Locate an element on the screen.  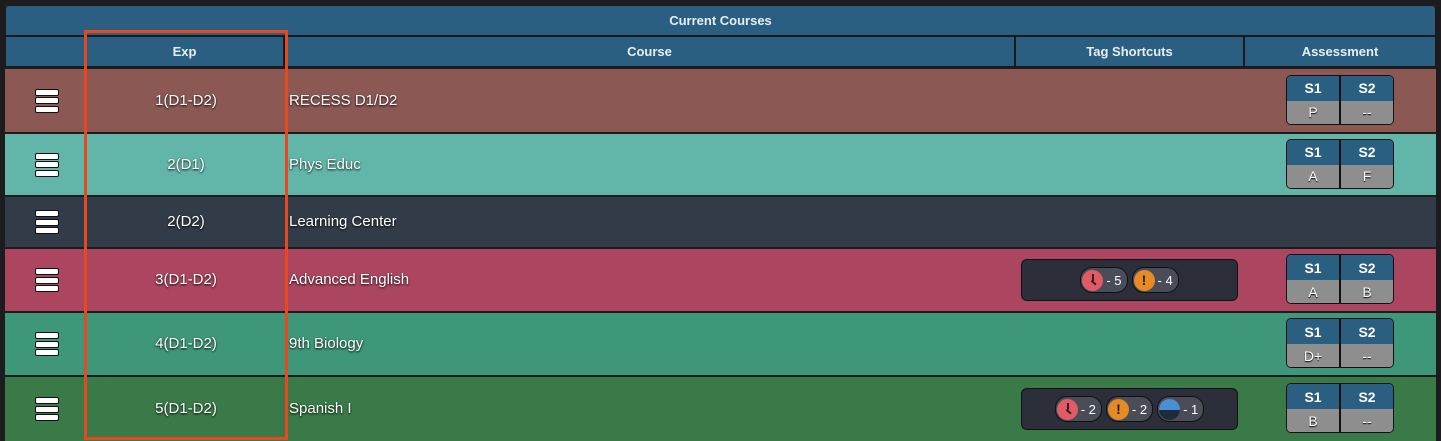
table-row: 4(D1-D2) 9th Biology S1 S2 D+ -- is located at coordinates (720, 343).